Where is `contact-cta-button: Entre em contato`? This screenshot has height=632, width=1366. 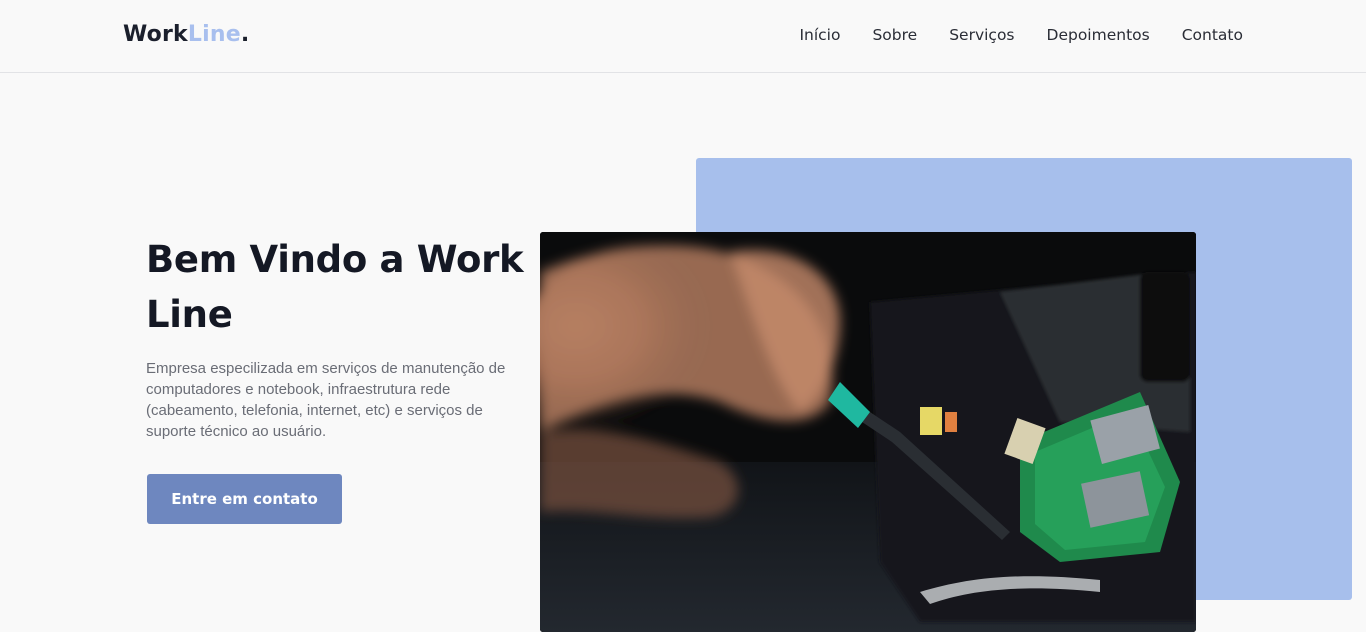
contact-cta-button: Entre em contato is located at coordinates (244, 499).